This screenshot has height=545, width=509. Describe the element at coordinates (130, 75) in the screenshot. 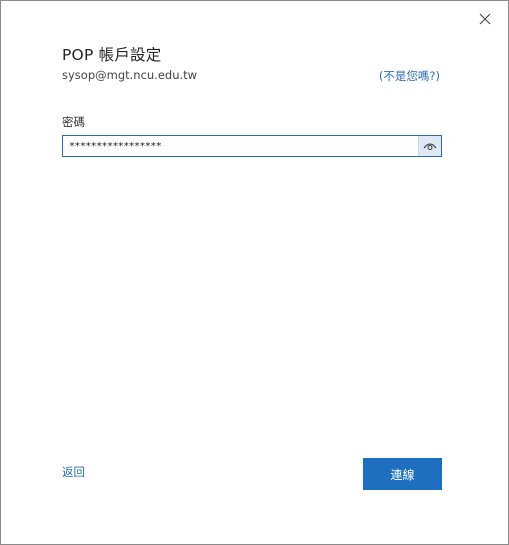

I see `account-email: sysop@mgt.ncu.edu.tw` at that location.